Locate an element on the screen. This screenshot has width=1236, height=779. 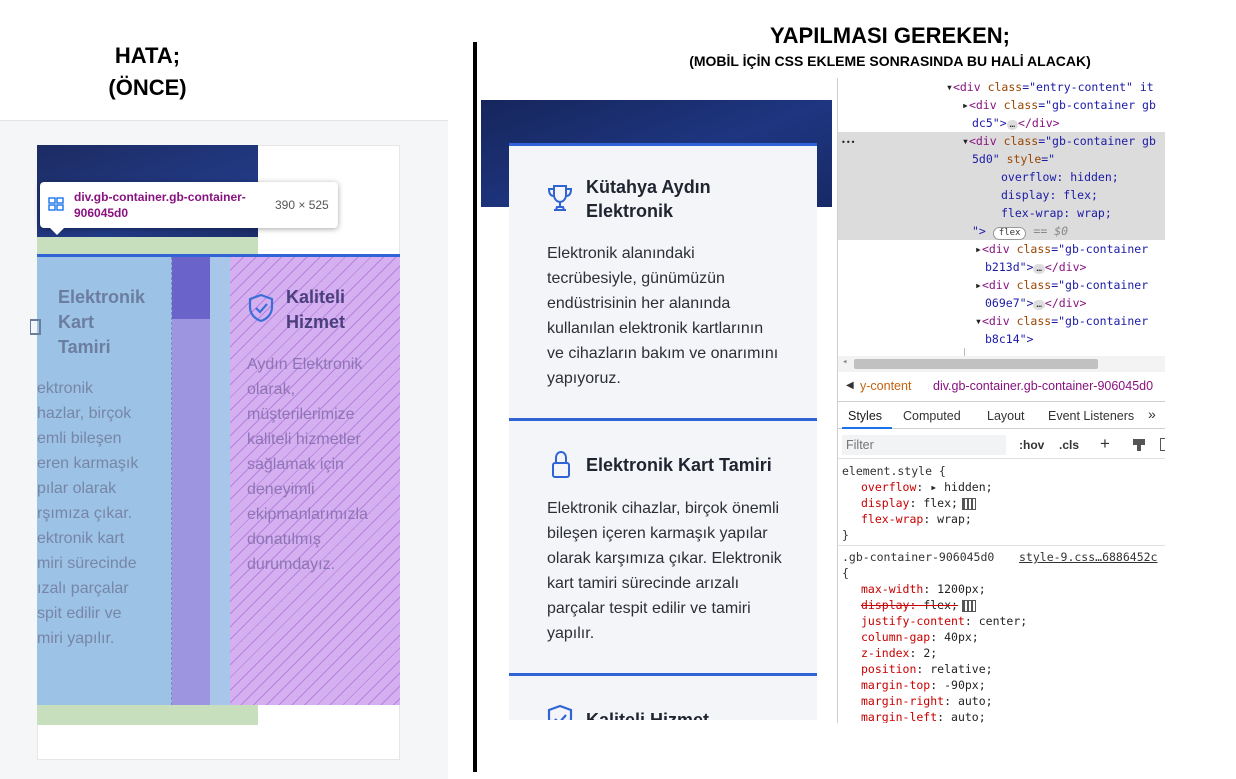
tag: </div> is located at coordinates (1065, 267).